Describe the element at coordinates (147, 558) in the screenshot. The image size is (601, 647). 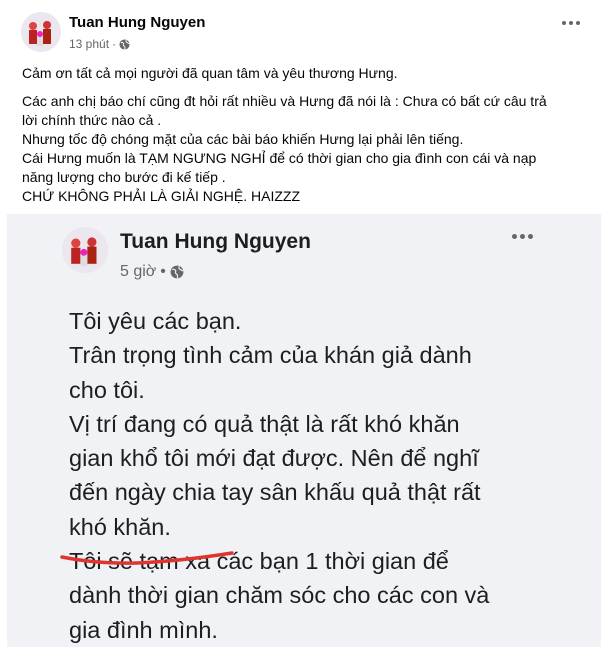
I see `red-underline-mark` at that location.